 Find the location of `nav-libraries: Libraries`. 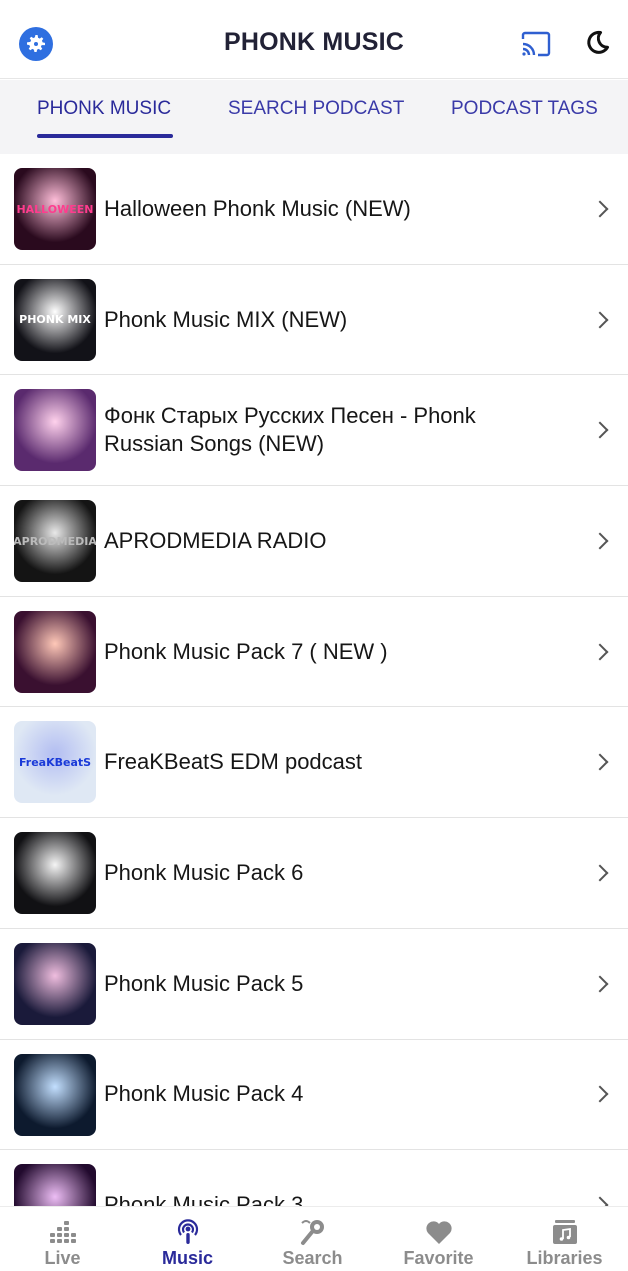

nav-libraries: Libraries is located at coordinates (564, 1239).